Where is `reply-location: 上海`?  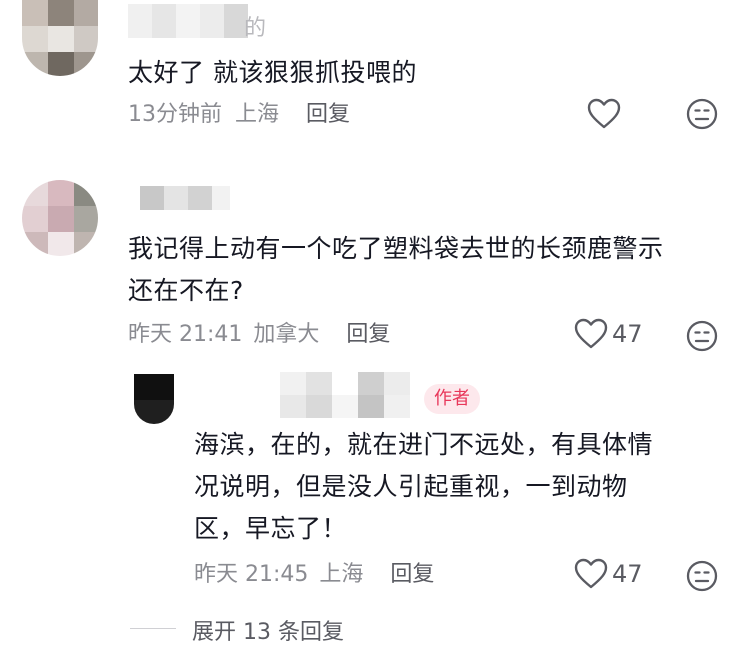
reply-location: 上海 is located at coordinates (341, 574).